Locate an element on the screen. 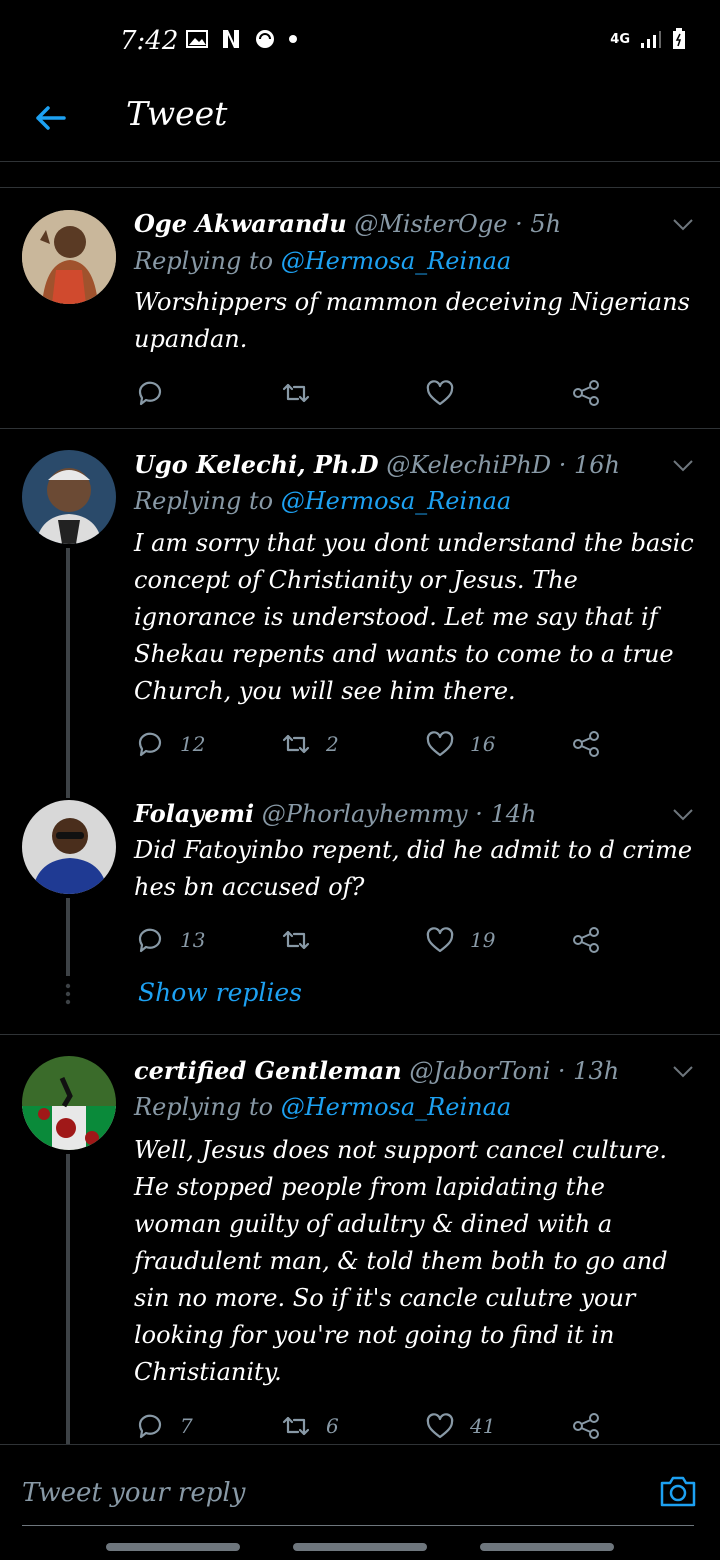 Image resolution: width=720 pixels, height=1560 pixels. author-handle: @Phorlayhemmy is located at coordinates (364, 814).